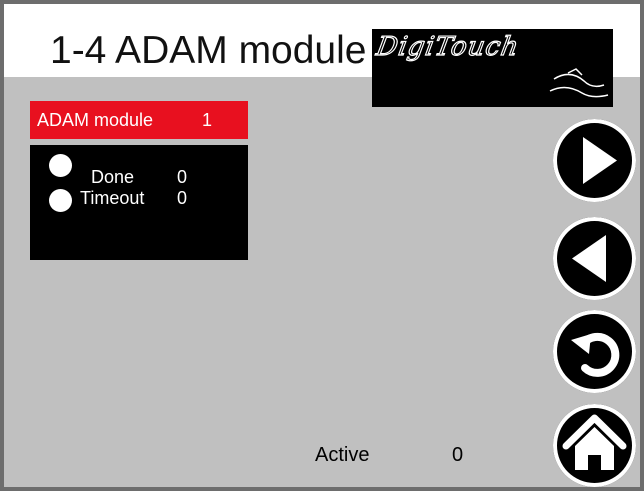 The image size is (644, 491). Describe the element at coordinates (458, 455) in the screenshot. I see `active-value: 0` at that location.